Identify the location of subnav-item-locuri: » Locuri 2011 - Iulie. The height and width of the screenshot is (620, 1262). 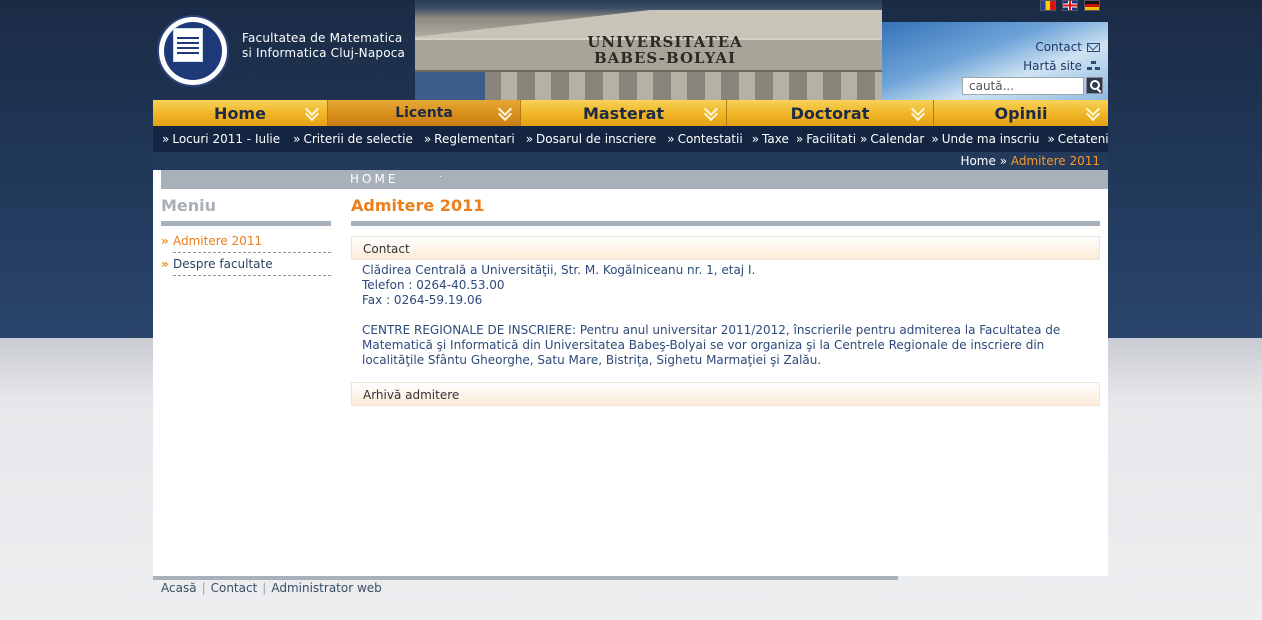
(221, 139).